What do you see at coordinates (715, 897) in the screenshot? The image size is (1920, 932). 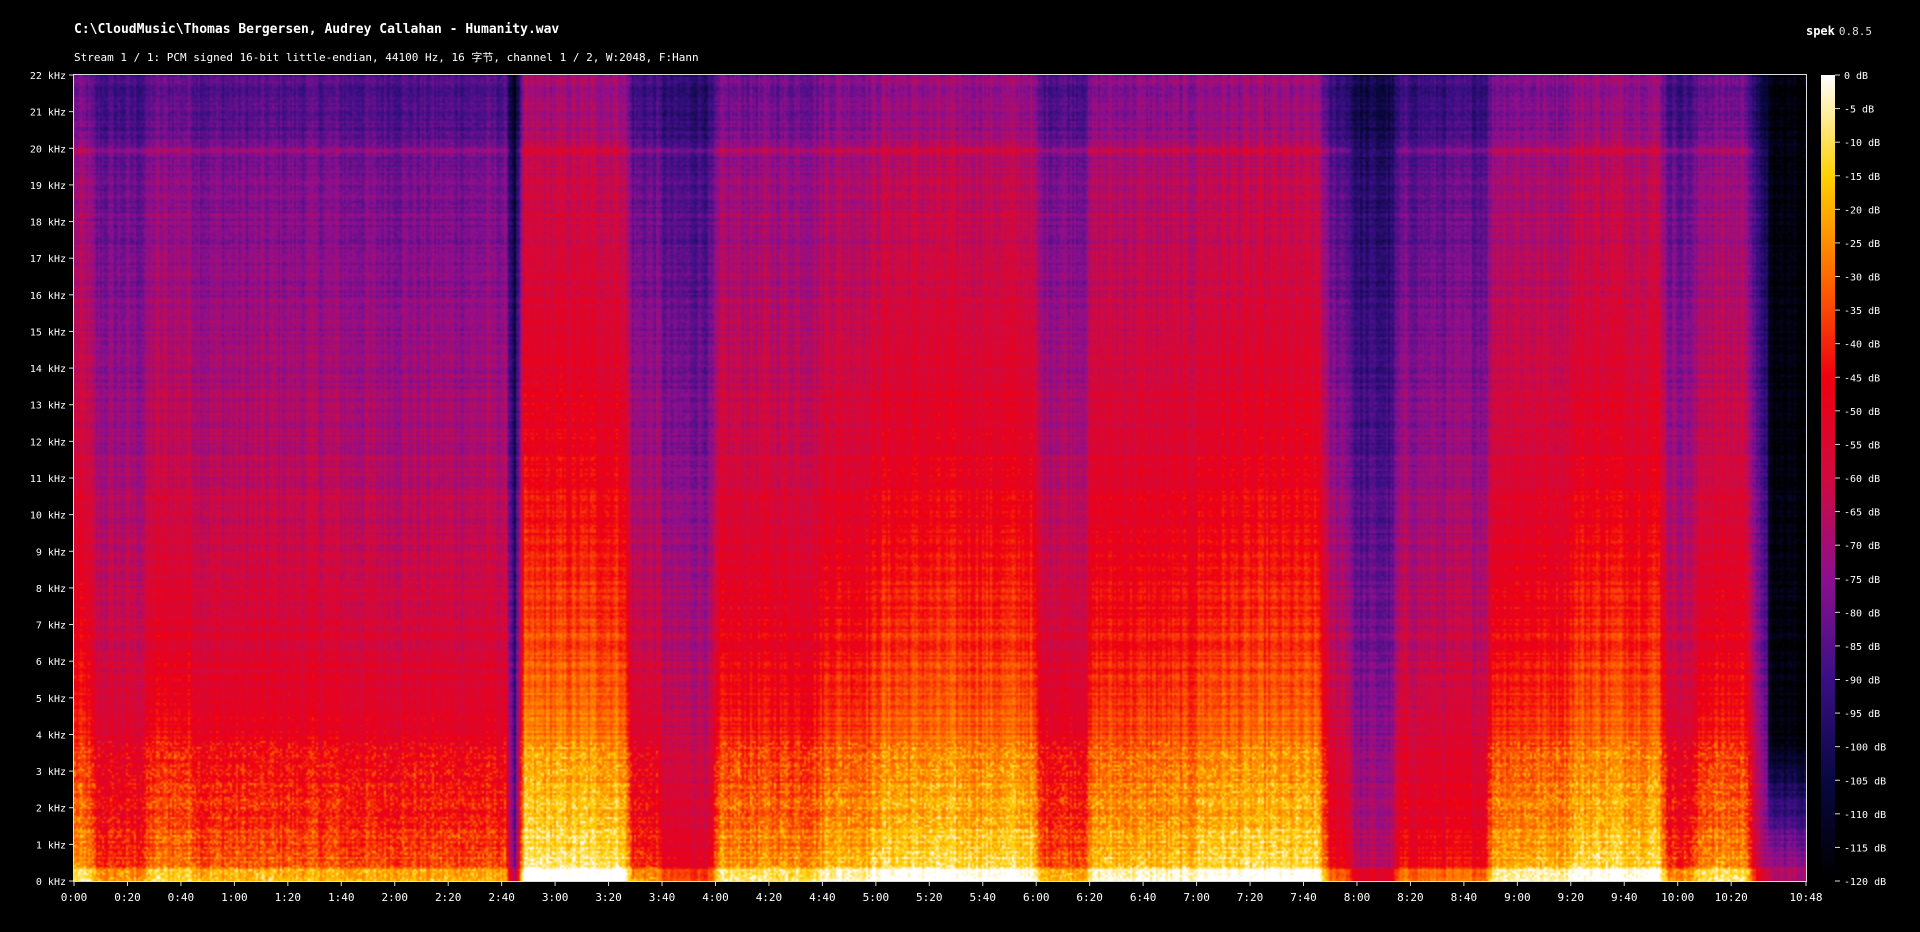 I see `x-tick-label: 4:00` at bounding box center [715, 897].